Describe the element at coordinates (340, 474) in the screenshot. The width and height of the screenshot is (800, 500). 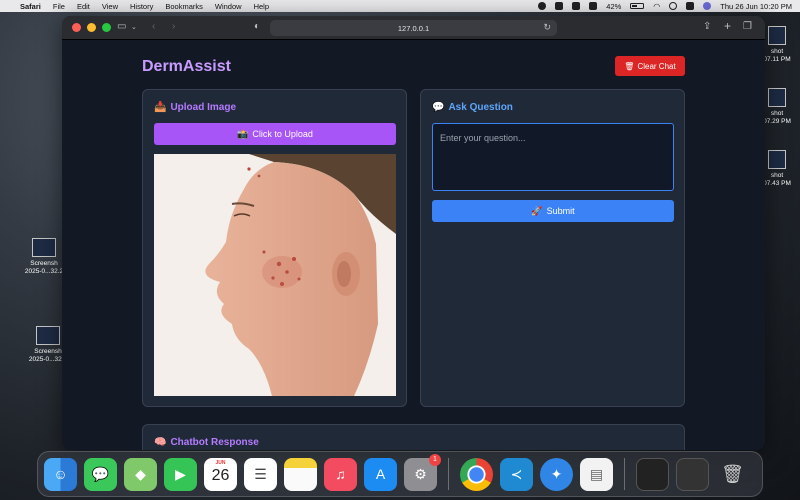
I see `music-icon: ♫` at that location.